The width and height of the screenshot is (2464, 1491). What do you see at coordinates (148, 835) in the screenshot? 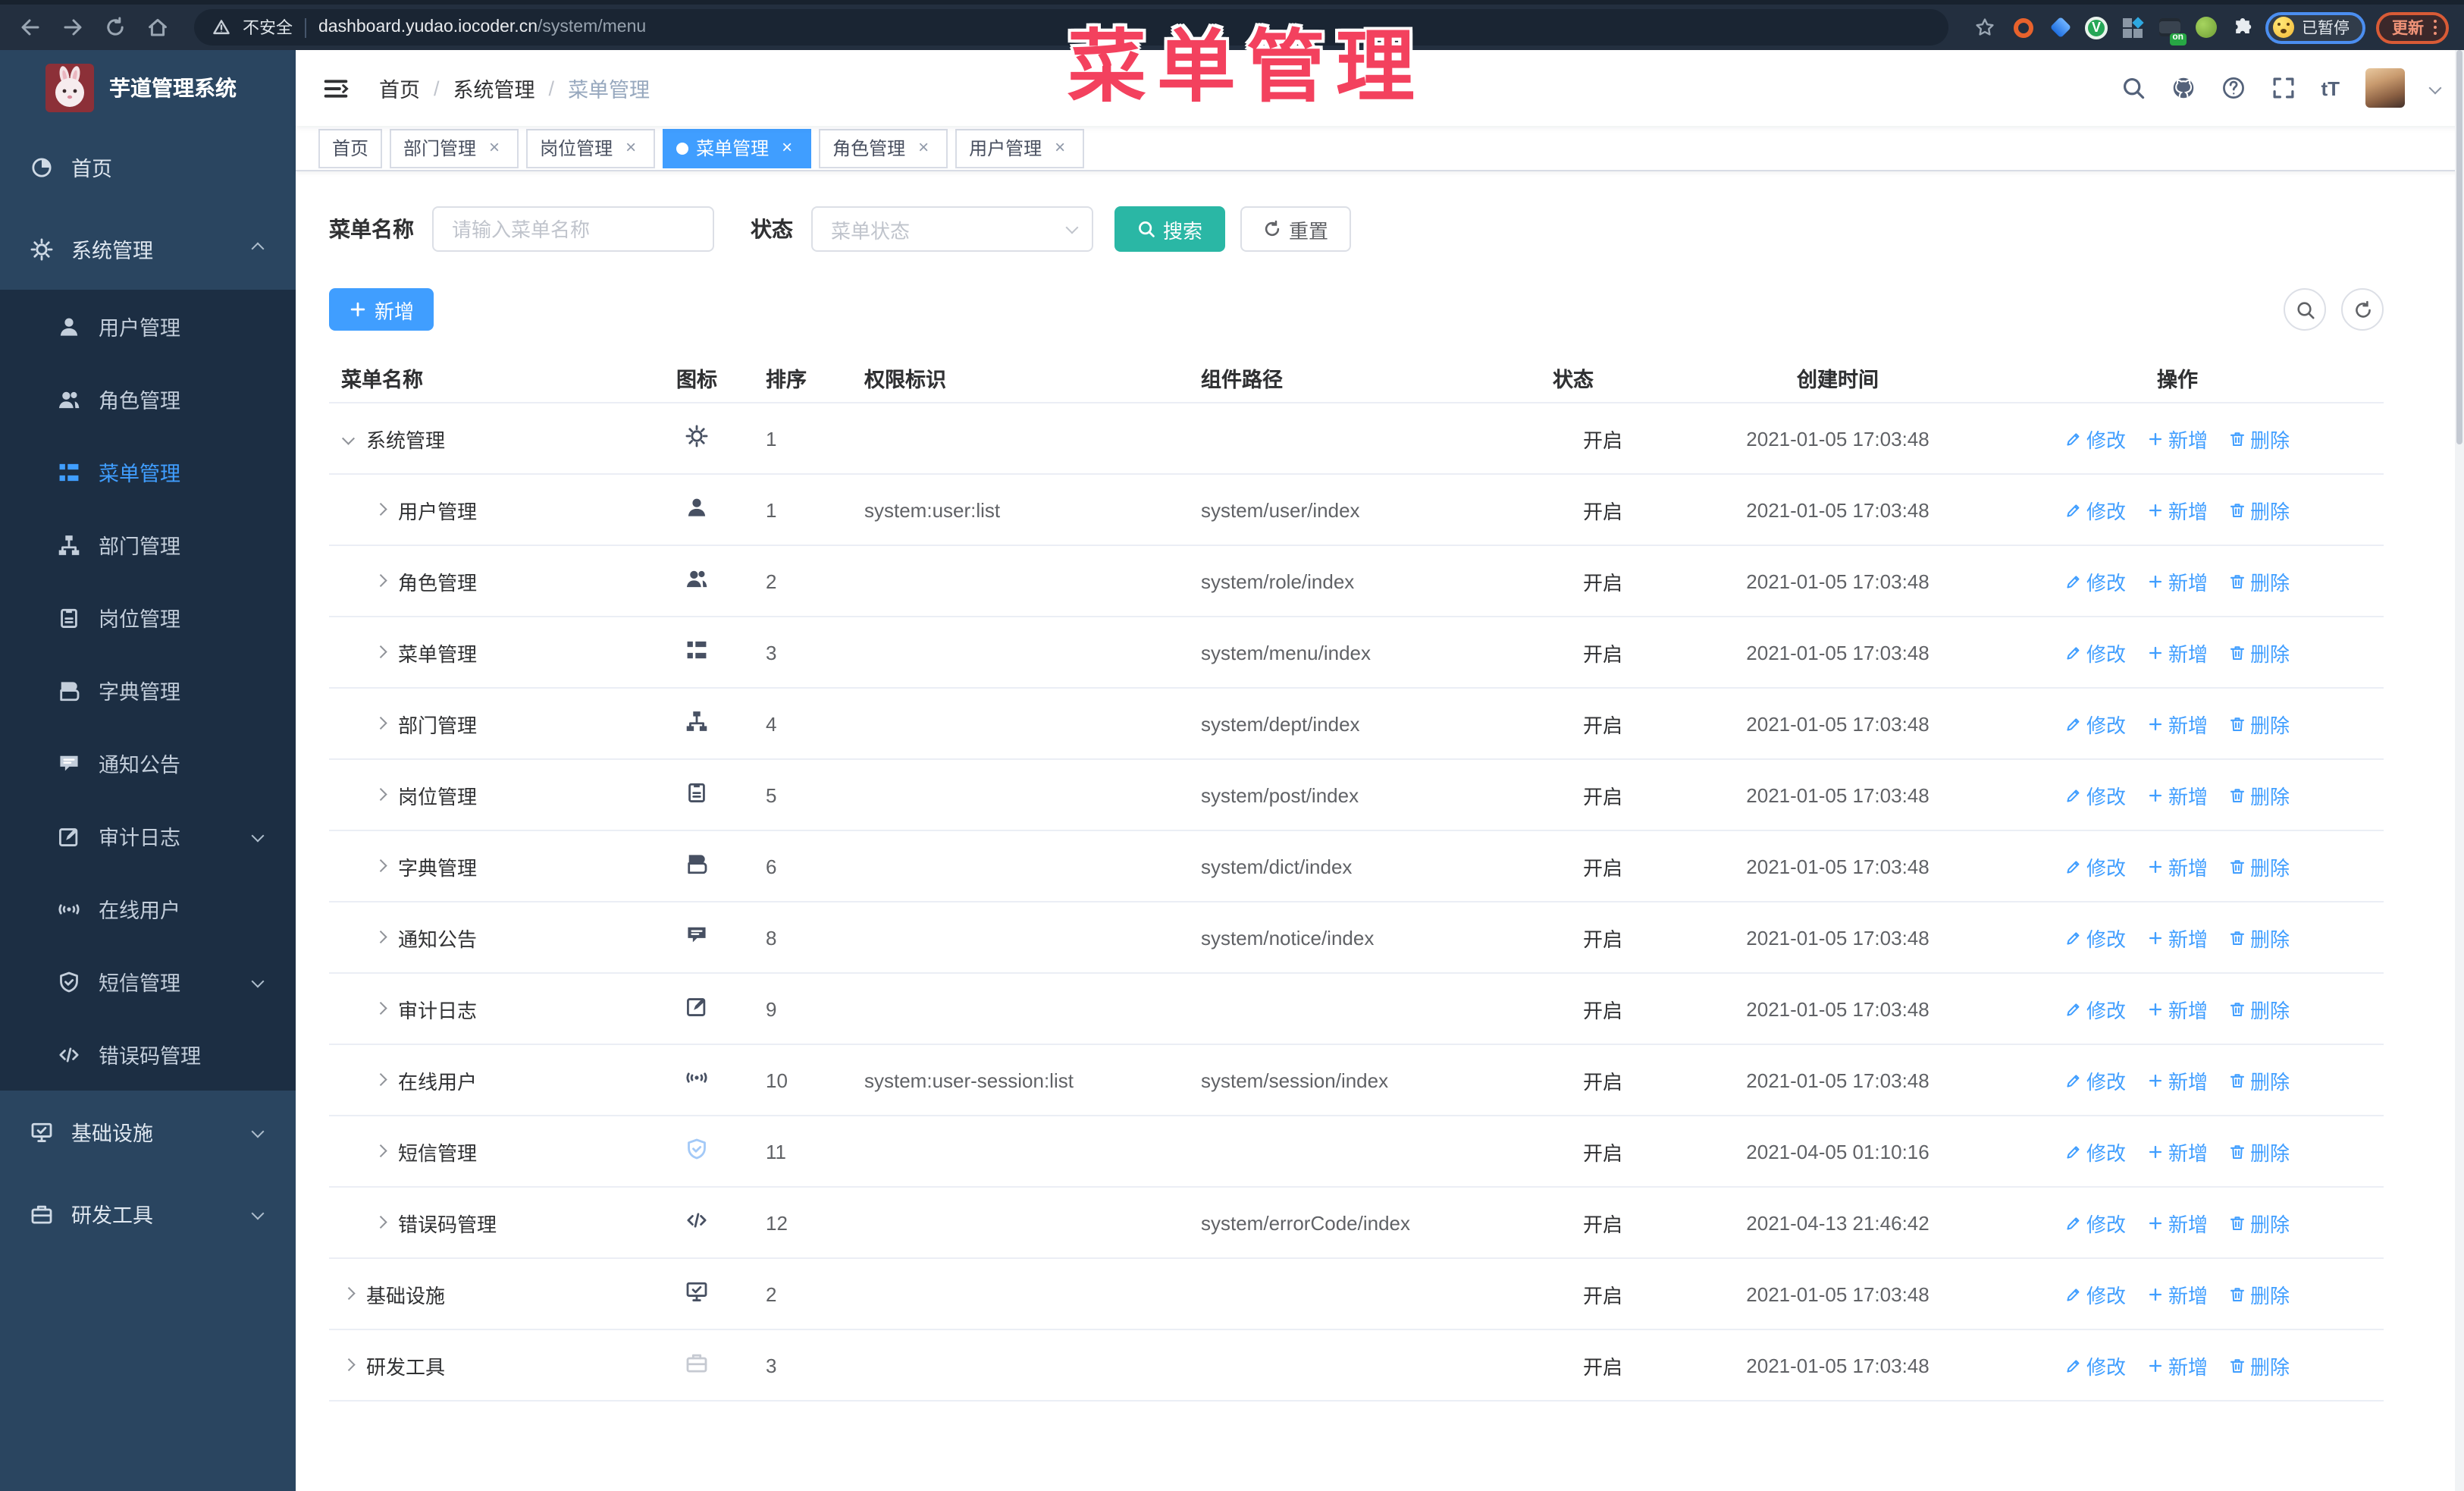
I see `sidebar-item-log: 审计日志` at bounding box center [148, 835].